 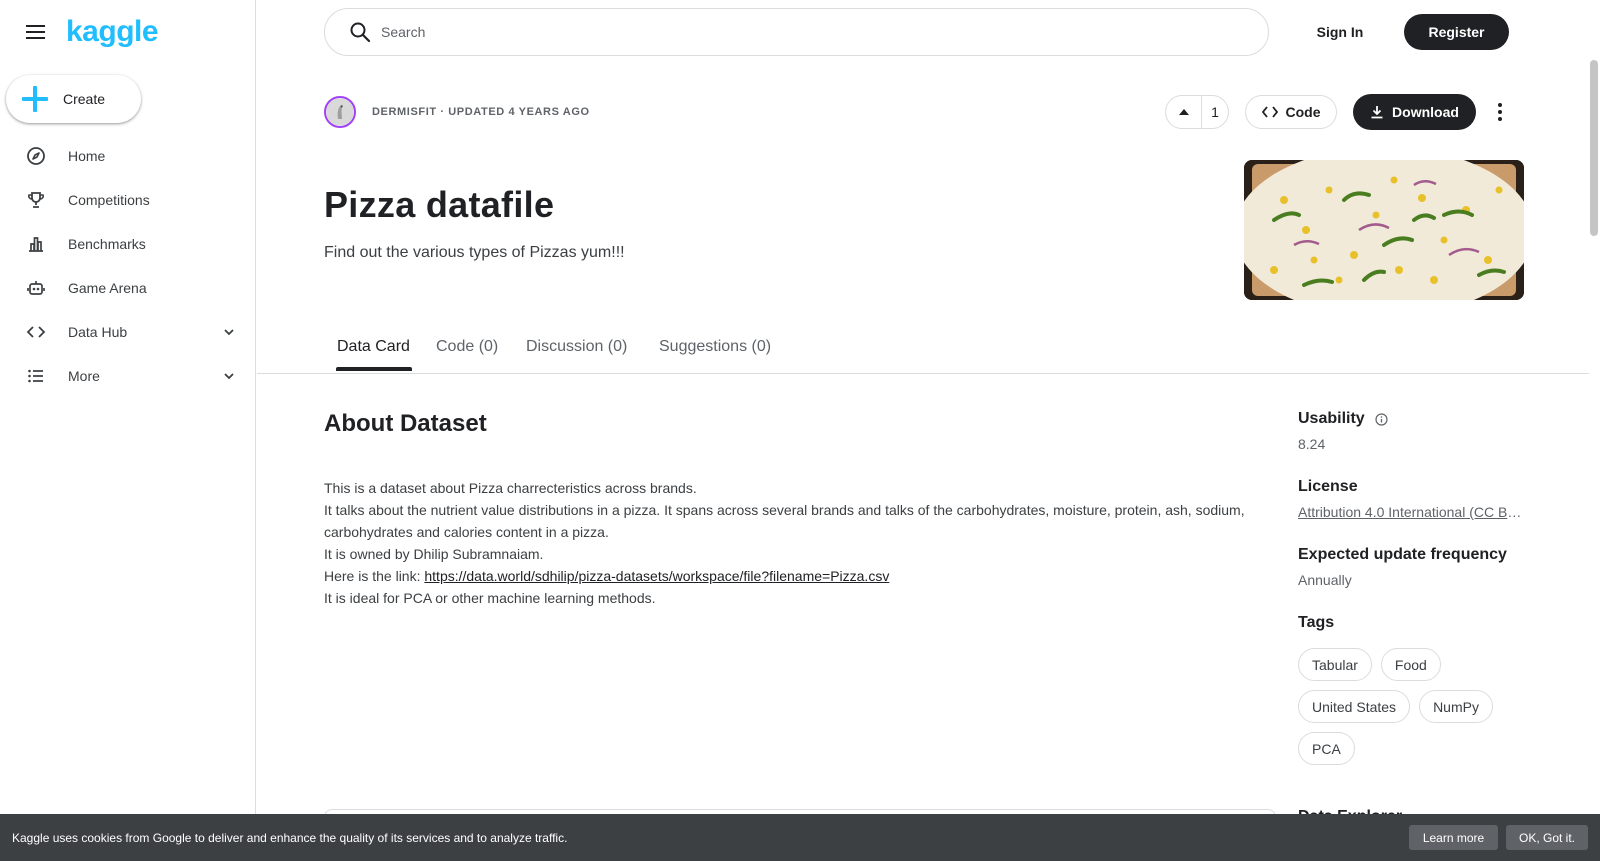 I want to click on sidebar-item-game-arena: Game Arena, so click(x=128, y=288).